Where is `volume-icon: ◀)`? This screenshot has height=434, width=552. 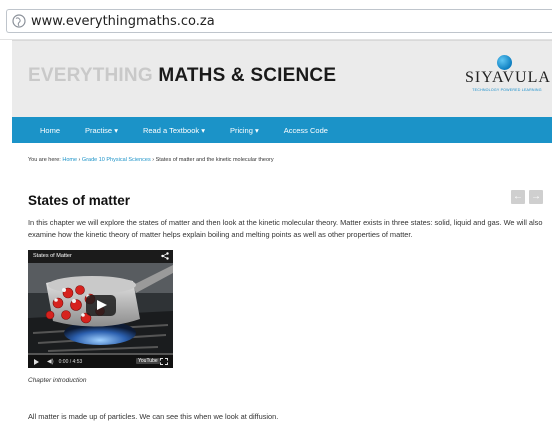 volume-icon: ◀) is located at coordinates (50, 361).